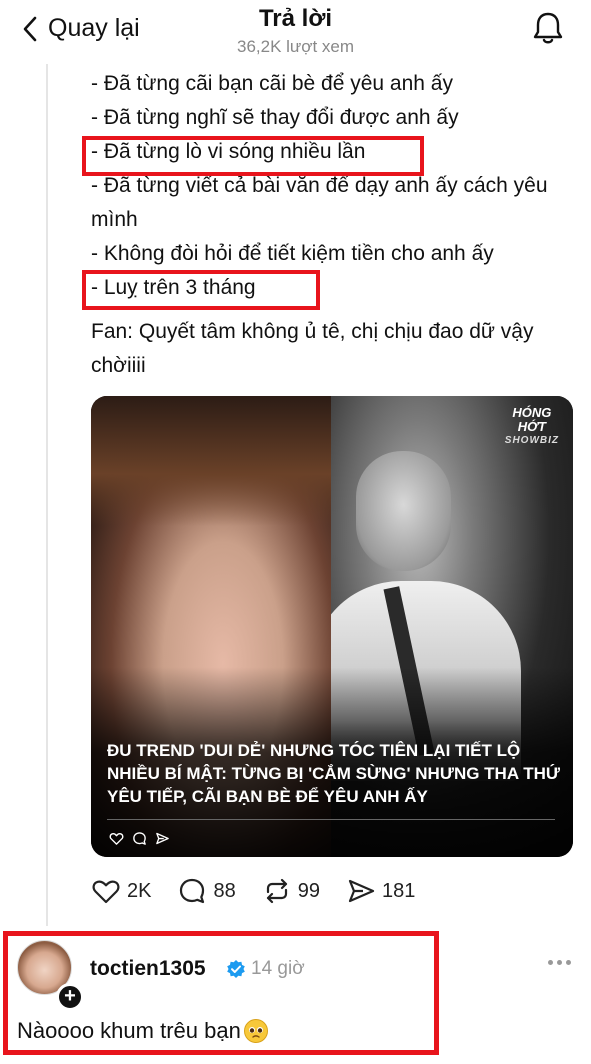 The image size is (591, 1064). I want to click on image-icons, so click(139, 838).